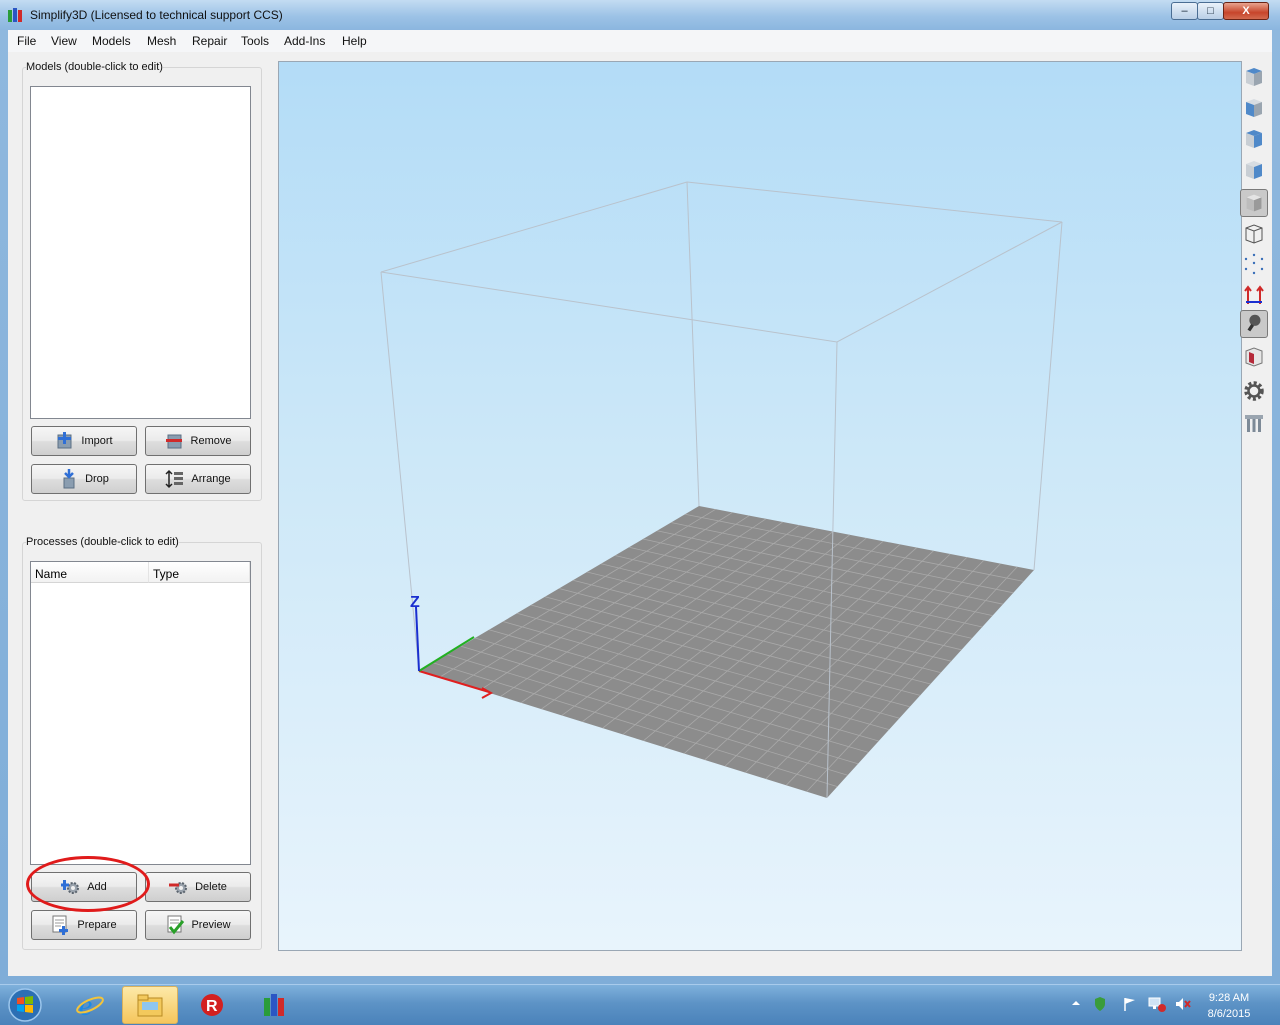 Image resolution: width=1280 pixels, height=1025 pixels. What do you see at coordinates (1254, 108) in the screenshot?
I see `view-front-icon` at bounding box center [1254, 108].